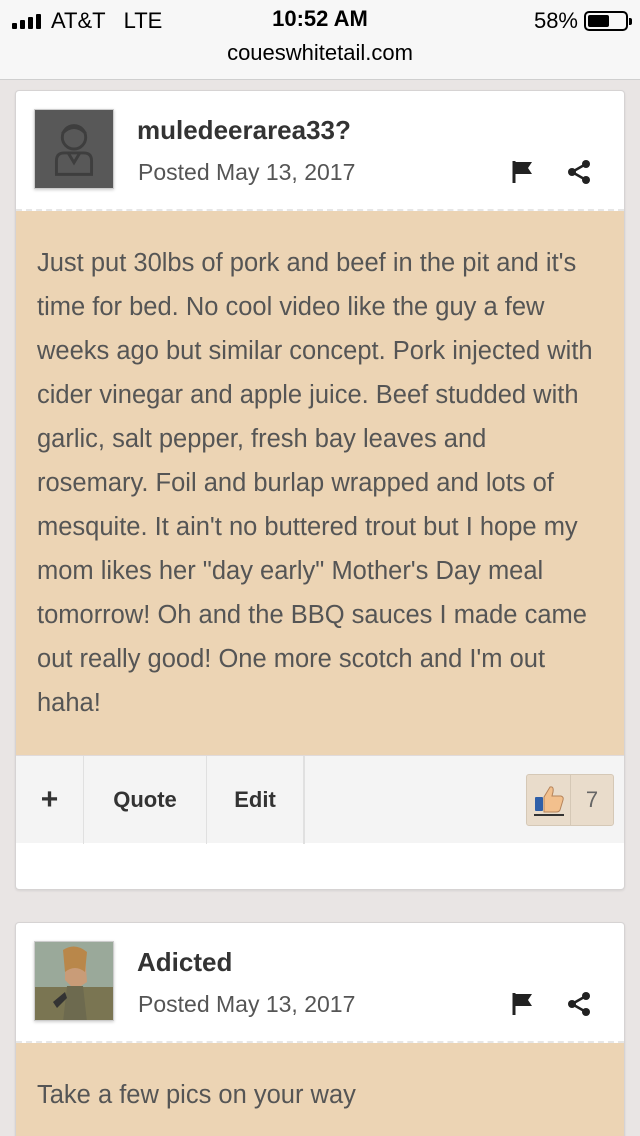 The height and width of the screenshot is (1136, 640). Describe the element at coordinates (320, 53) in the screenshot. I see `url-bar: coueswhitetail.com` at that location.